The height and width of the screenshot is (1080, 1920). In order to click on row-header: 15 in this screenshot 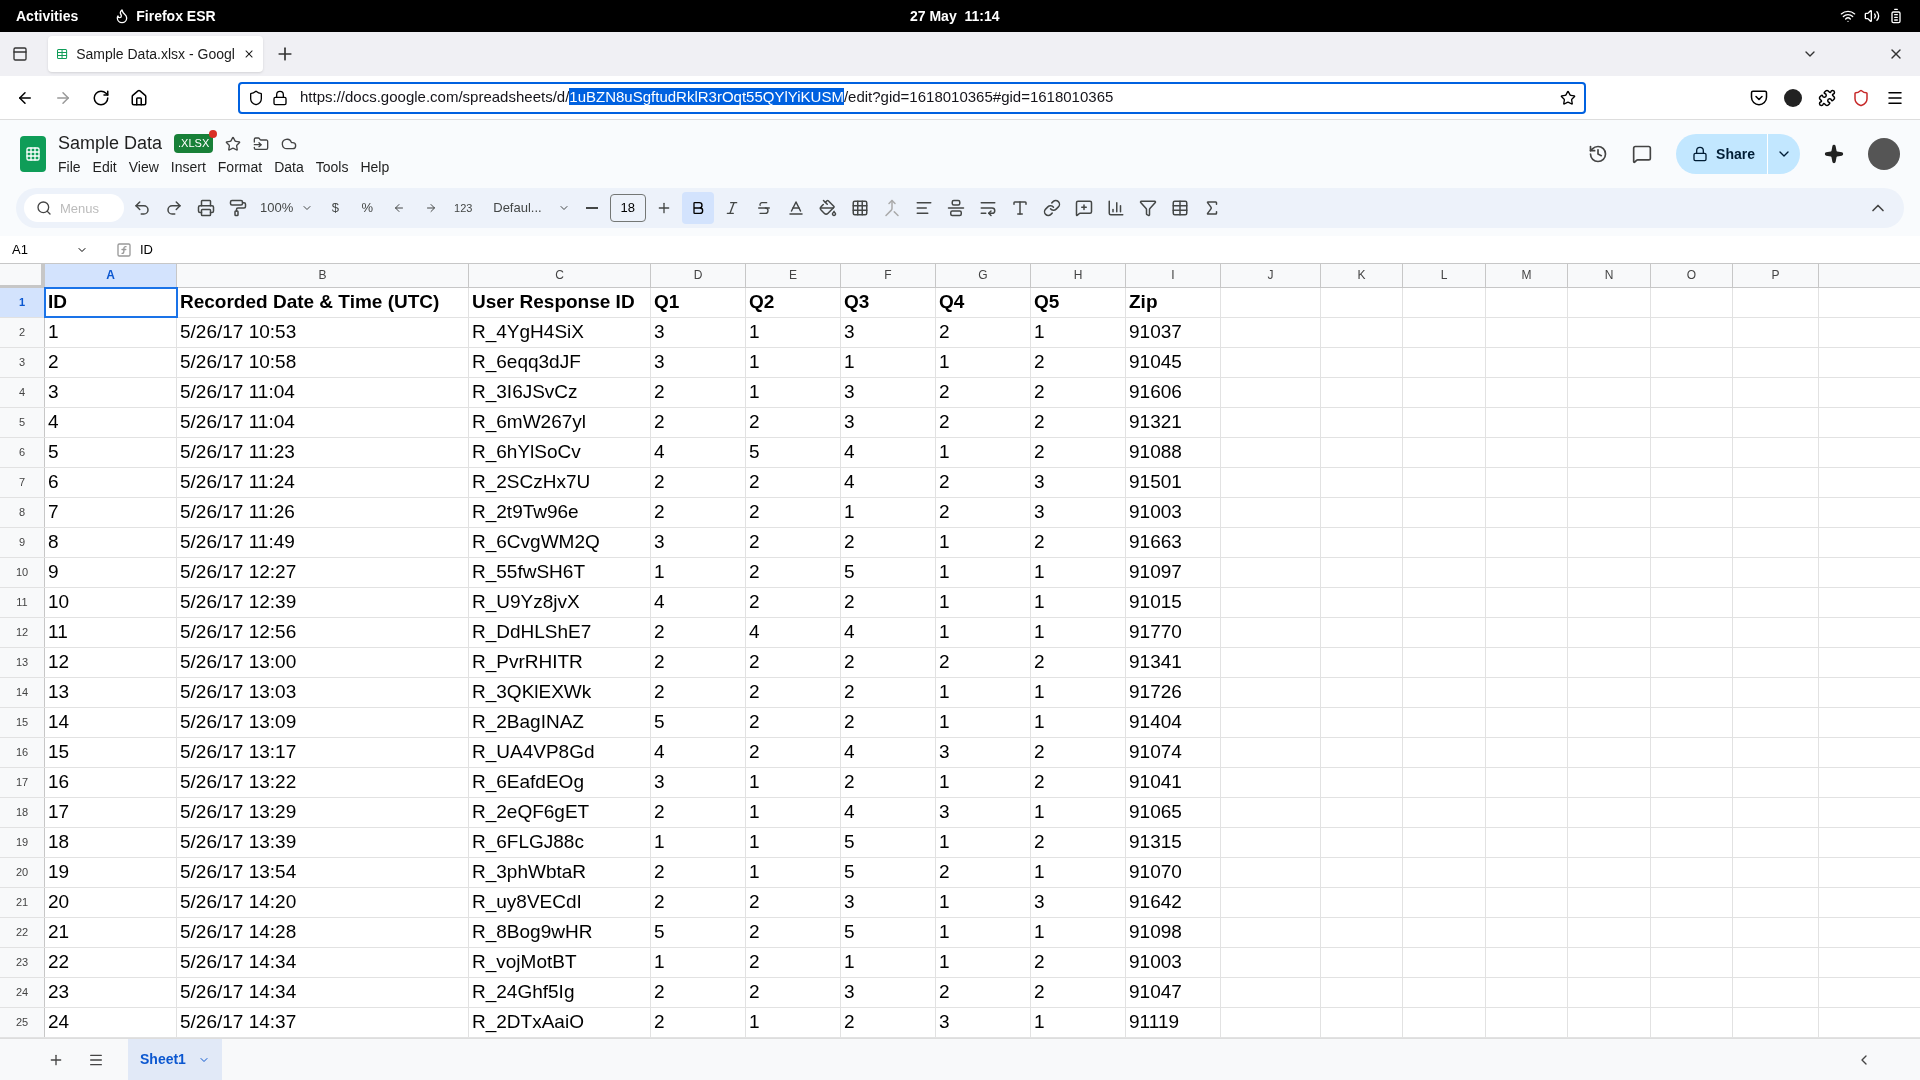, I will do `click(22, 722)`.